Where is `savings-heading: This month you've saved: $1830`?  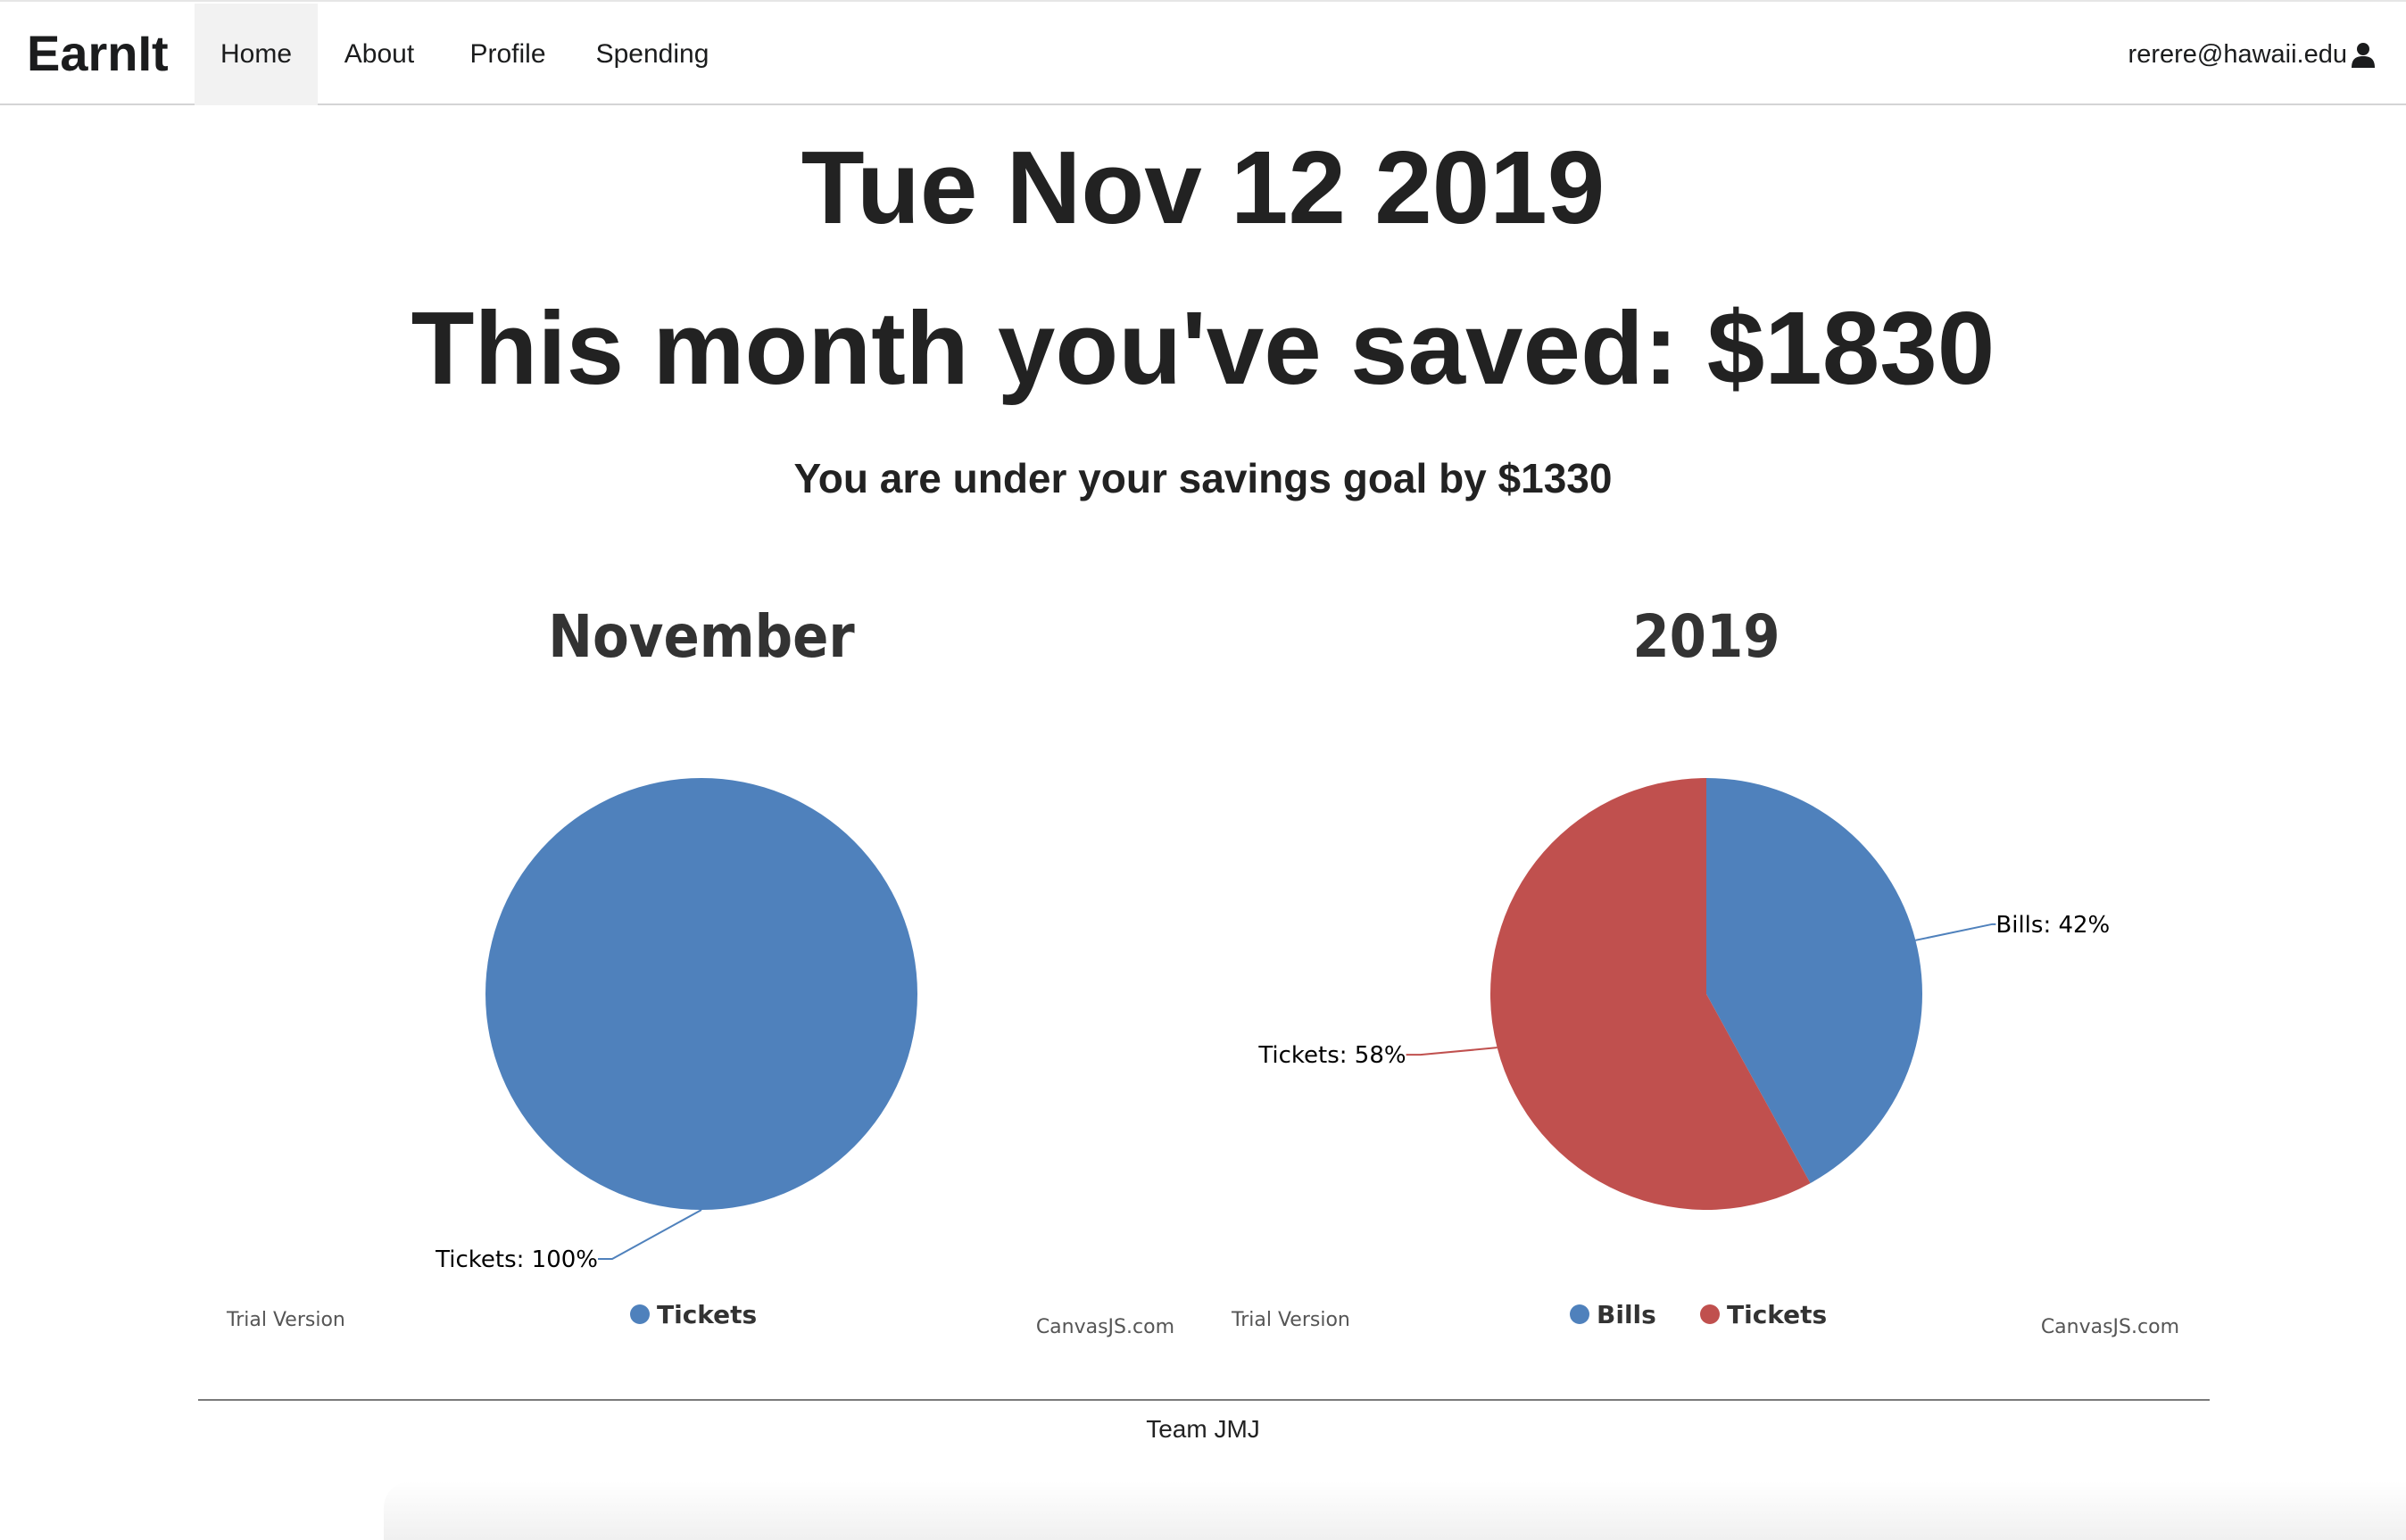 savings-heading: This month you've saved: $1830 is located at coordinates (1203, 348).